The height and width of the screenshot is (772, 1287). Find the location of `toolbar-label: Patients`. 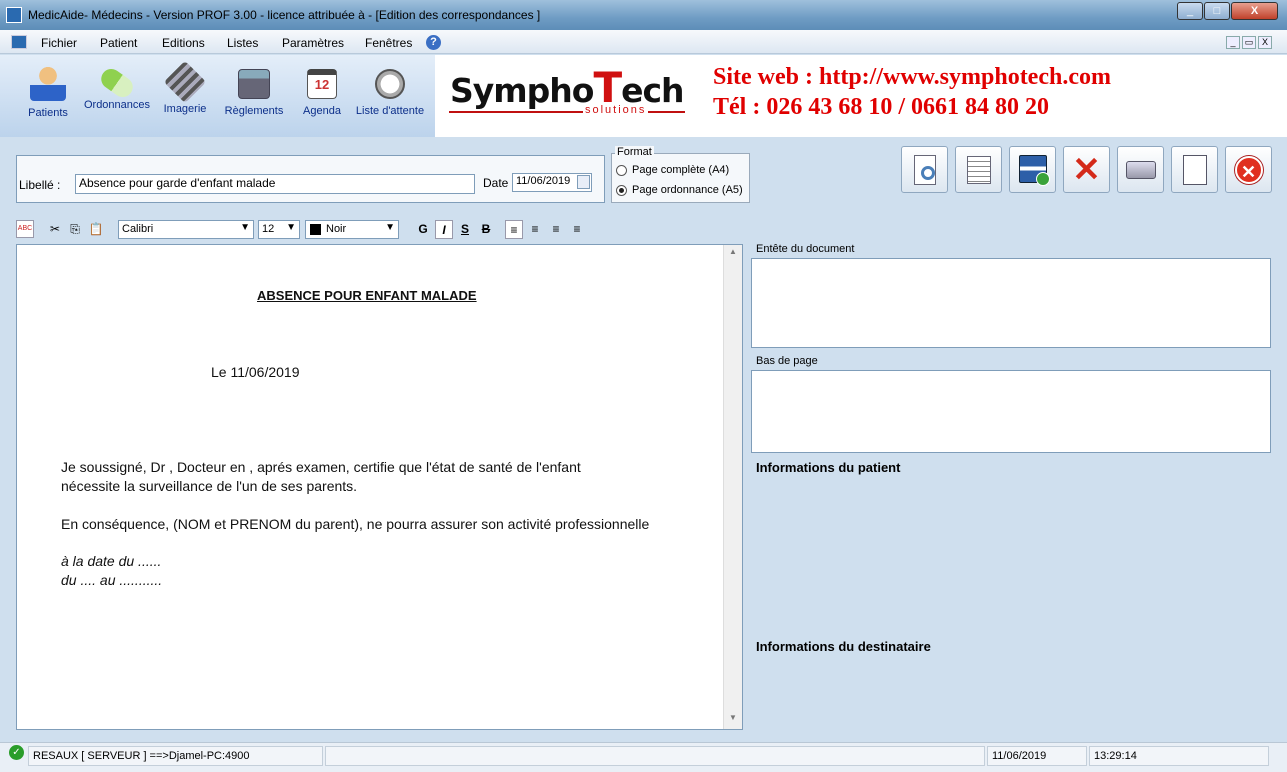

toolbar-label: Patients is located at coordinates (48, 113).